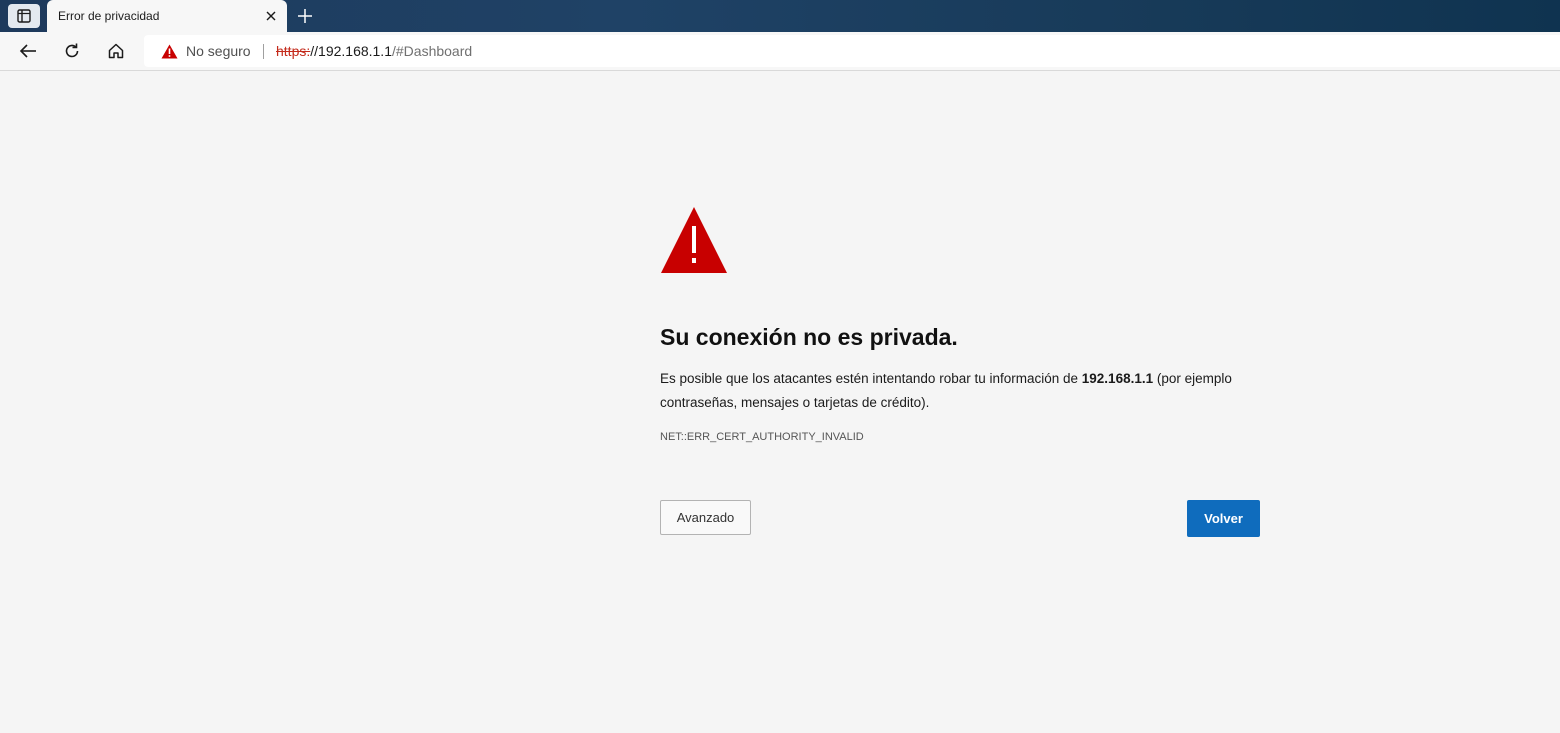 This screenshot has height=733, width=1560. What do you see at coordinates (432, 51) in the screenshot?
I see `url-path: /#Dashboard` at bounding box center [432, 51].